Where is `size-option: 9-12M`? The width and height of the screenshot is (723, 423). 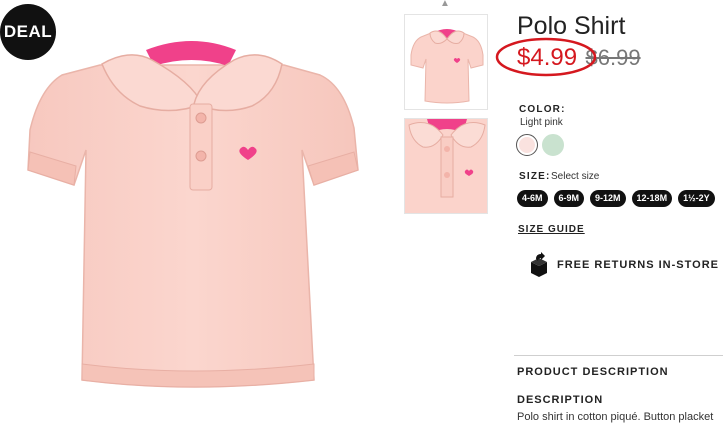 size-option: 9-12M is located at coordinates (608, 198).